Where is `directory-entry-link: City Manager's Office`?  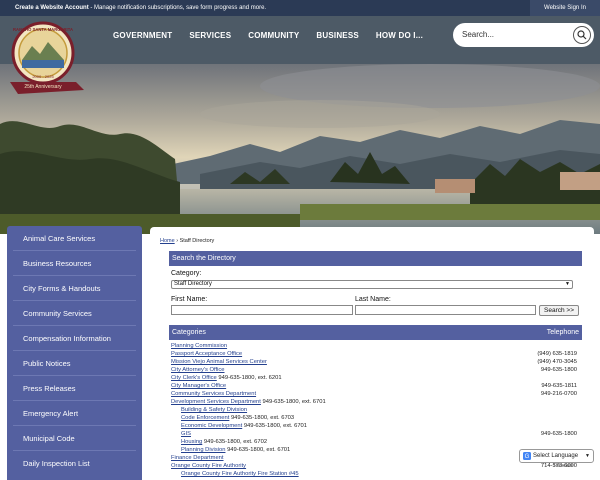 directory-entry-link: City Manager's Office is located at coordinates (198, 386).